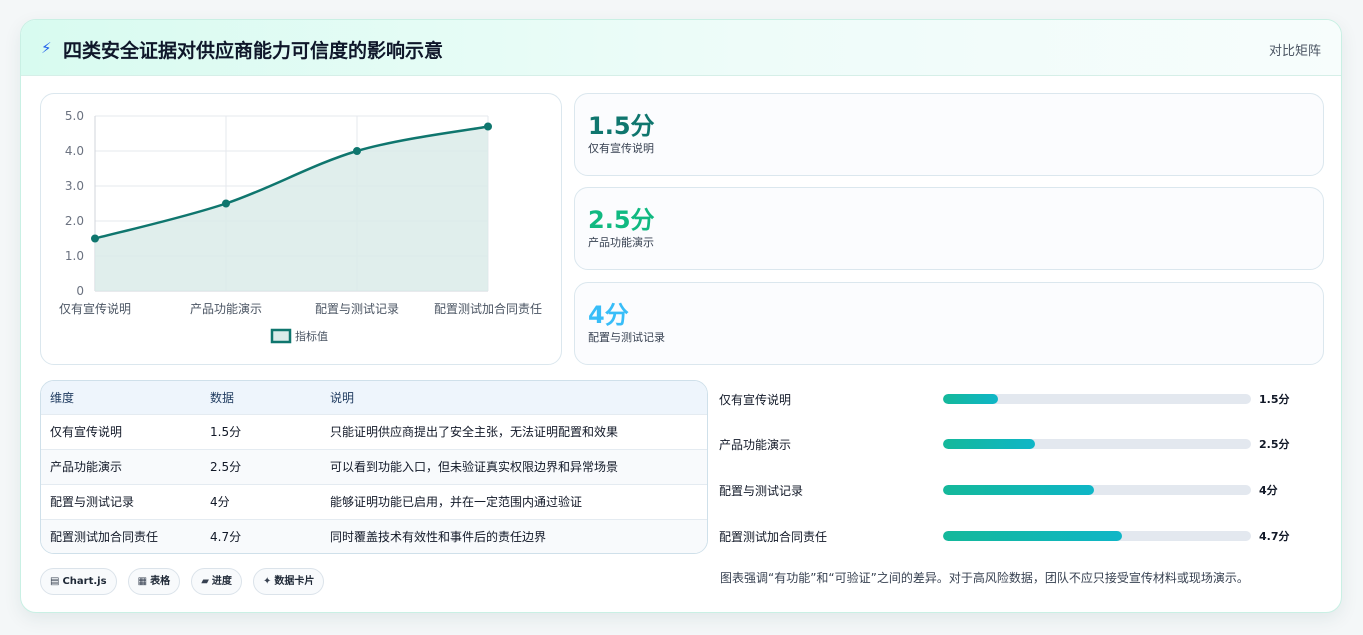 This screenshot has width=1363, height=635. What do you see at coordinates (226, 432) in the screenshot?
I see `table-cell: 1.5分` at bounding box center [226, 432].